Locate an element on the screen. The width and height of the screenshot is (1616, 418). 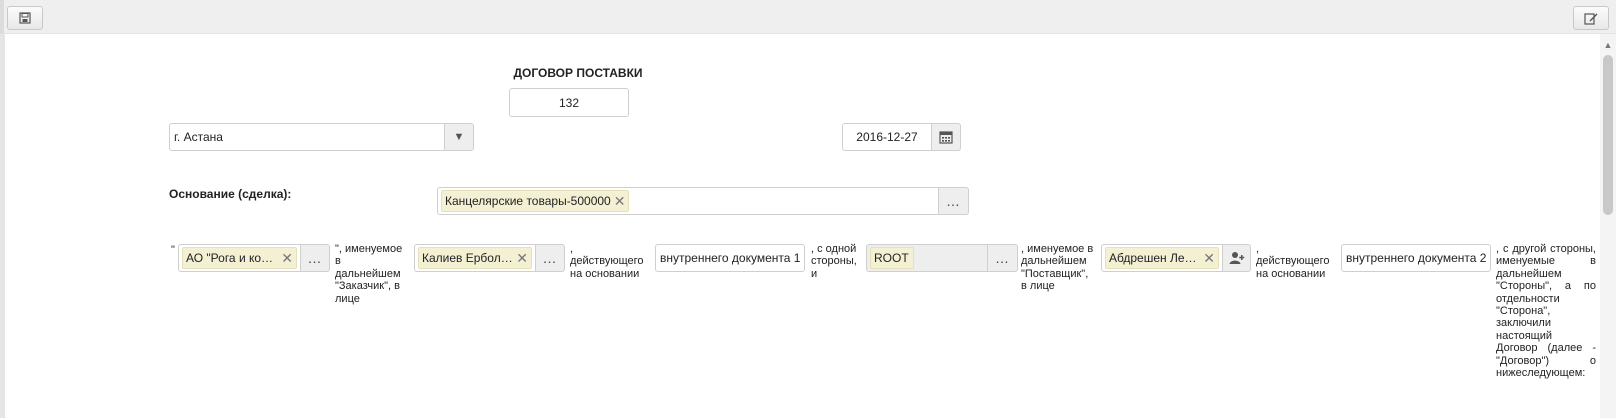
floppy-disk-icon is located at coordinates (25, 18).